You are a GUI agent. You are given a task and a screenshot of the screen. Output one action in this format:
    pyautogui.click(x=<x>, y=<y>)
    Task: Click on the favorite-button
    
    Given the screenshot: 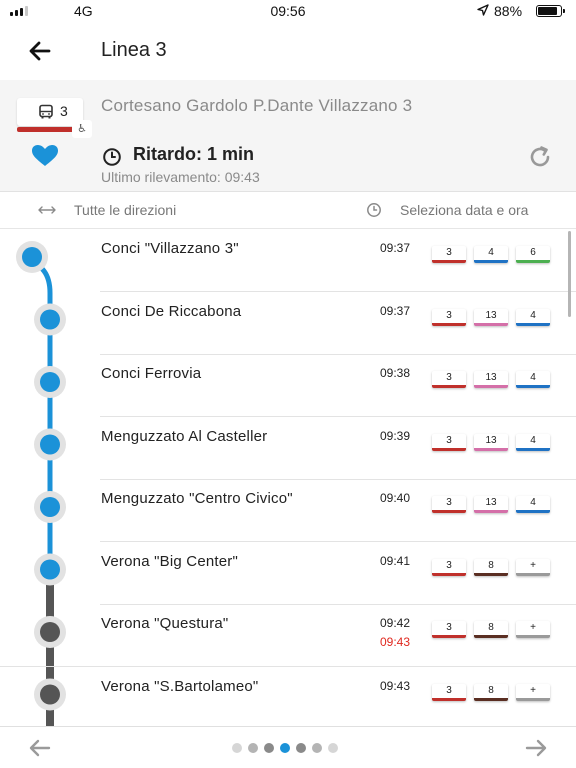 What is the action you would take?
    pyautogui.click(x=45, y=158)
    